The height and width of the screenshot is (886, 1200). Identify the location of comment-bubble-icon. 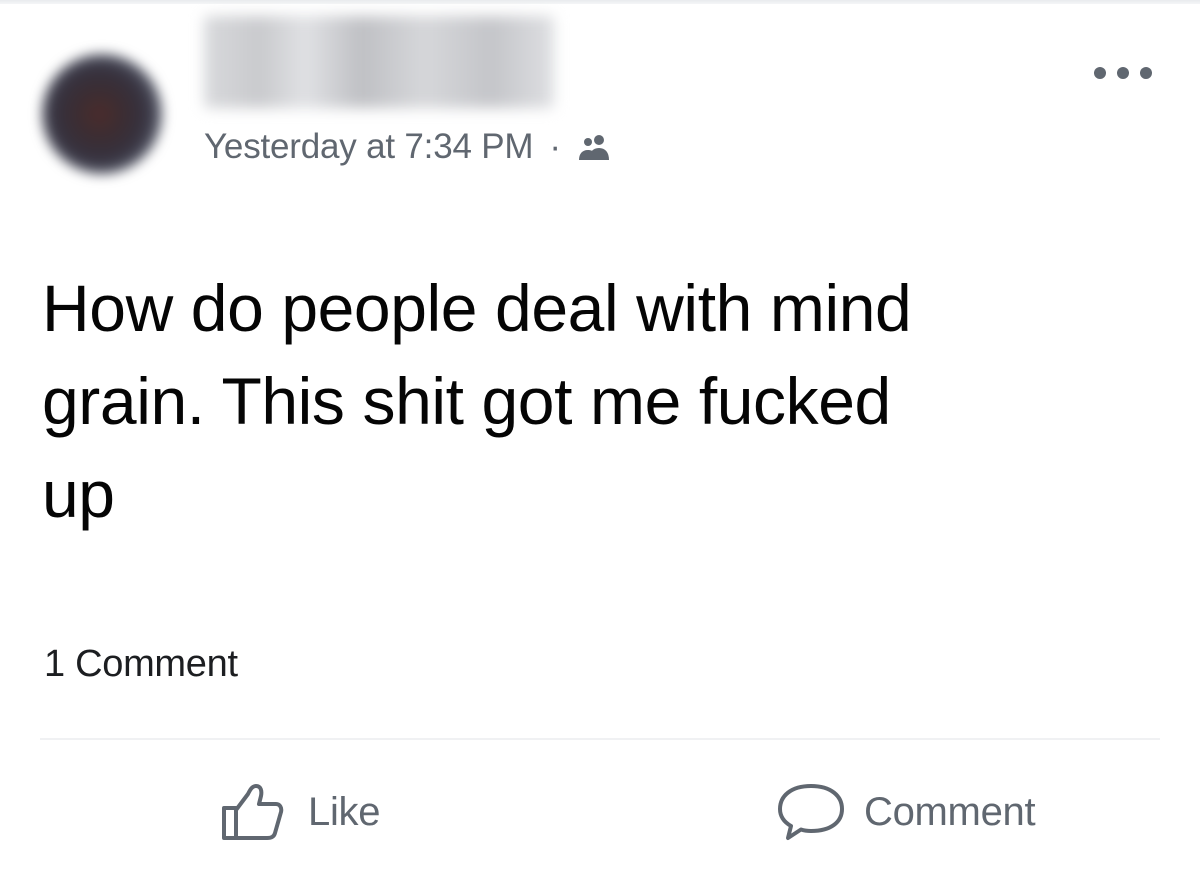
(811, 812).